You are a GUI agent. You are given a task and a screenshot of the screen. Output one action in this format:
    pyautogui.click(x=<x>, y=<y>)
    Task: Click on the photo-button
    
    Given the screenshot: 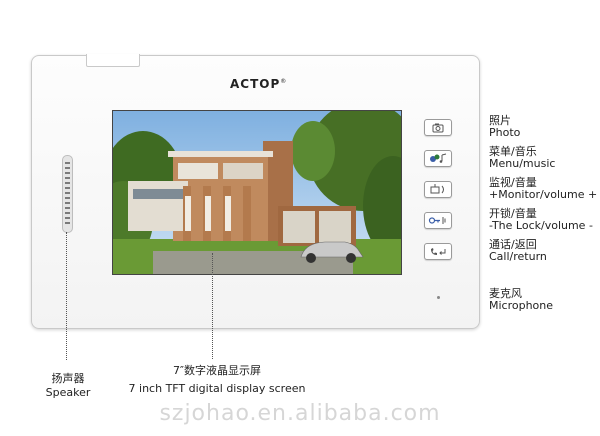 What is the action you would take?
    pyautogui.click(x=438, y=127)
    